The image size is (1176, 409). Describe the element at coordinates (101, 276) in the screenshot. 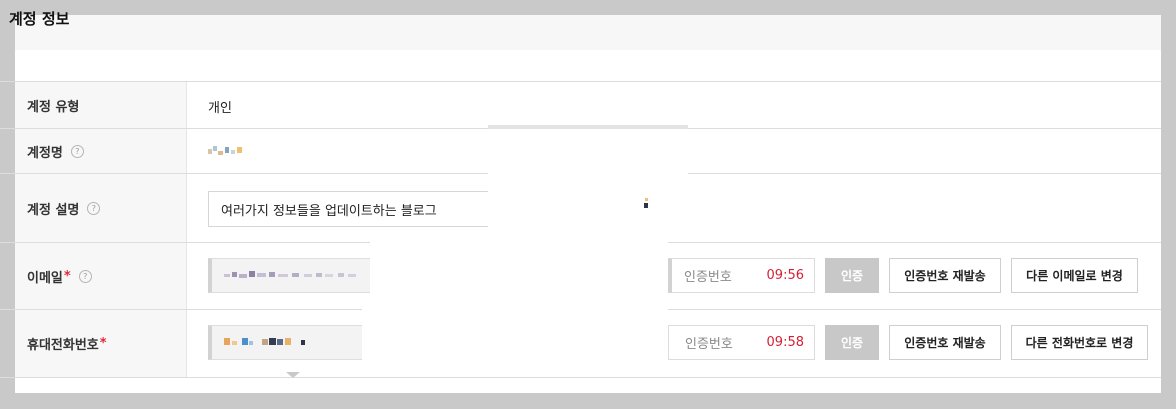

I see `email-label: 이메일 * ?` at that location.